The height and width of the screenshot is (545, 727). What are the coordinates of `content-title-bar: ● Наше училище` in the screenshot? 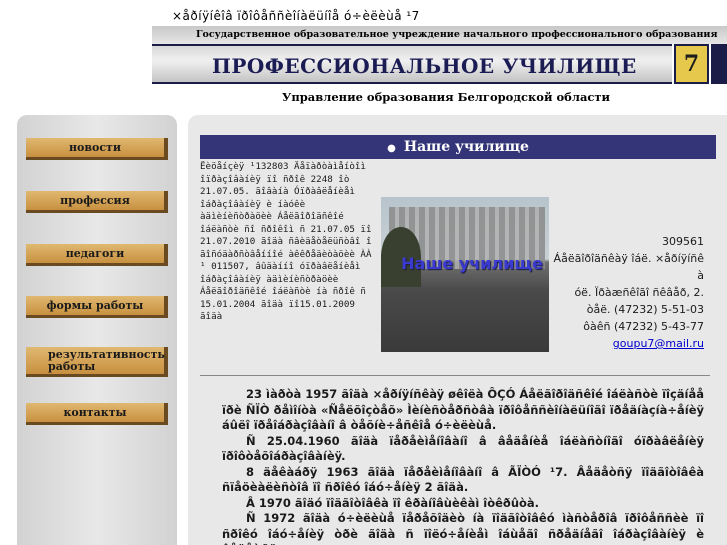 It's located at (458, 147).